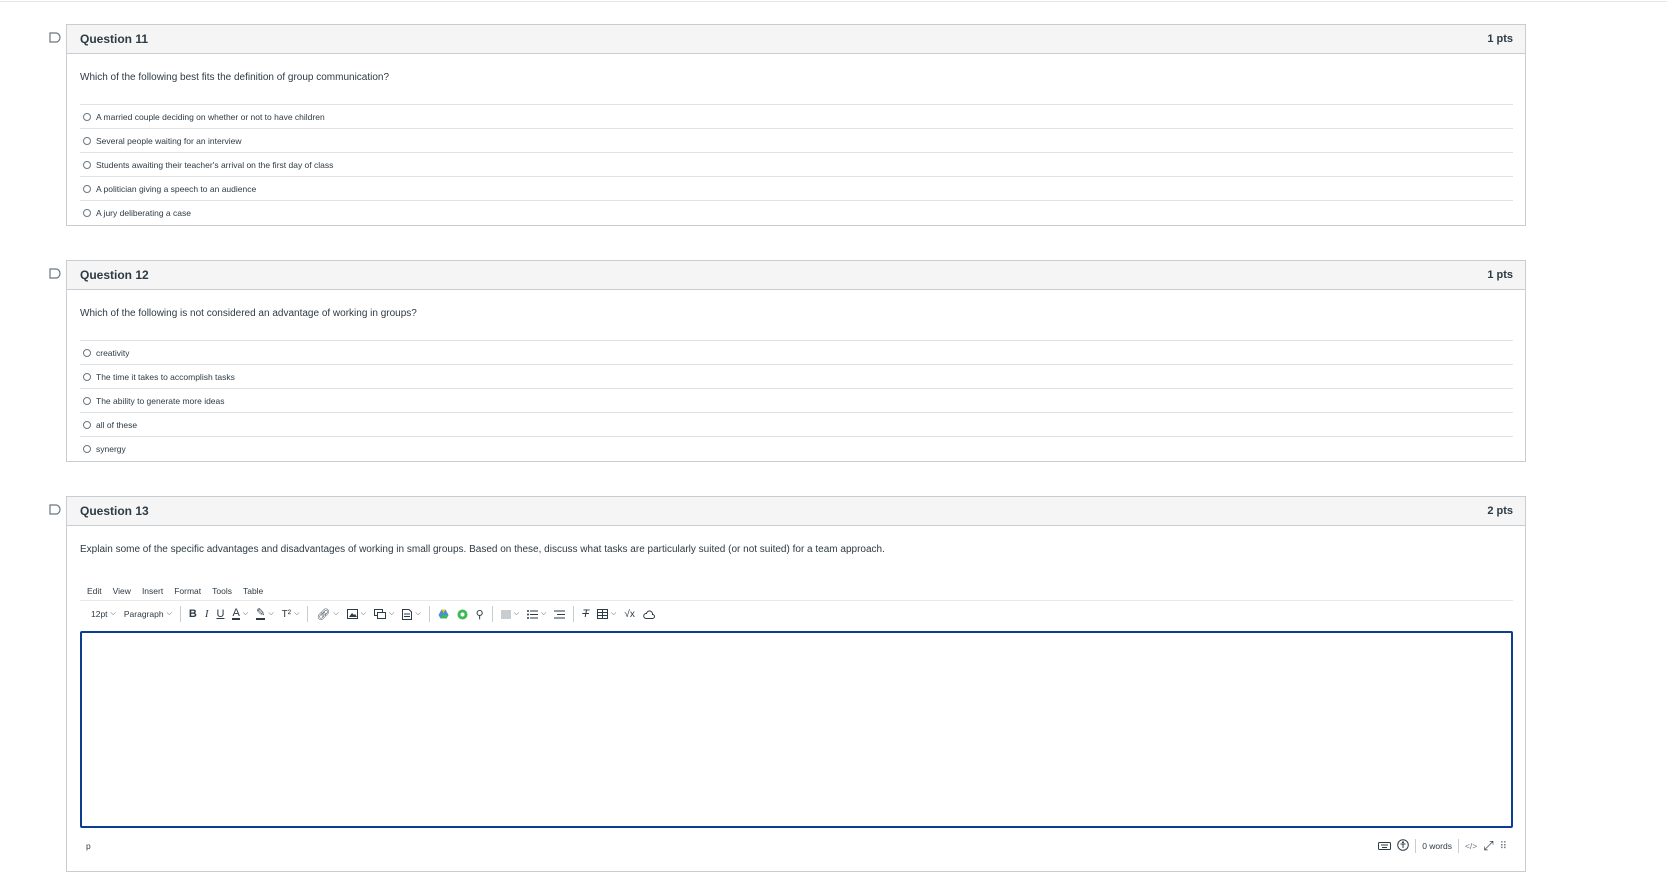  Describe the element at coordinates (222, 591) in the screenshot. I see `menu-tools: Tools` at that location.